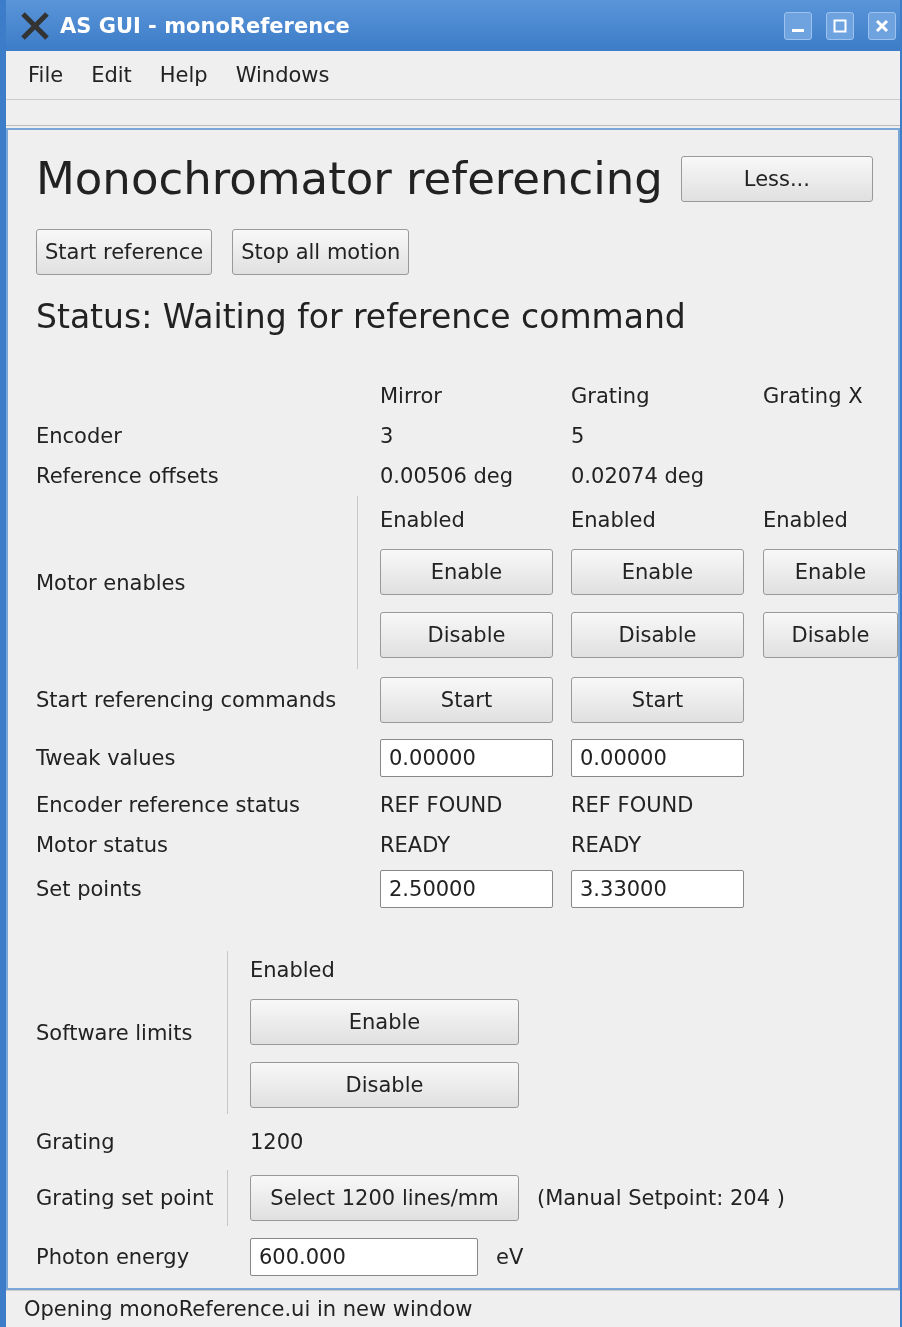 The height and width of the screenshot is (1327, 902). What do you see at coordinates (282, 75) in the screenshot?
I see `menu-item: Windows` at bounding box center [282, 75].